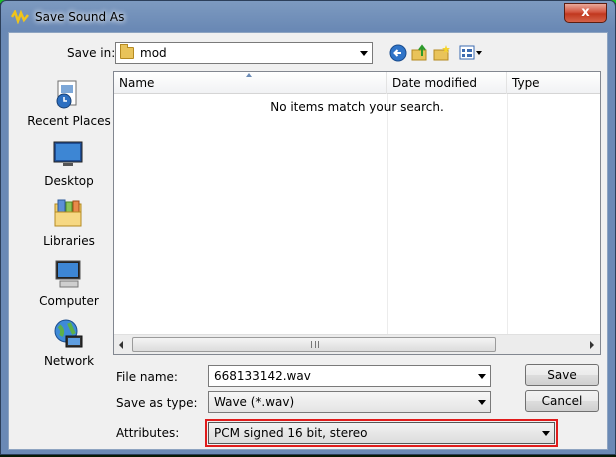 The width and height of the screenshot is (616, 457). What do you see at coordinates (68, 333) in the screenshot?
I see `network-icon` at bounding box center [68, 333].